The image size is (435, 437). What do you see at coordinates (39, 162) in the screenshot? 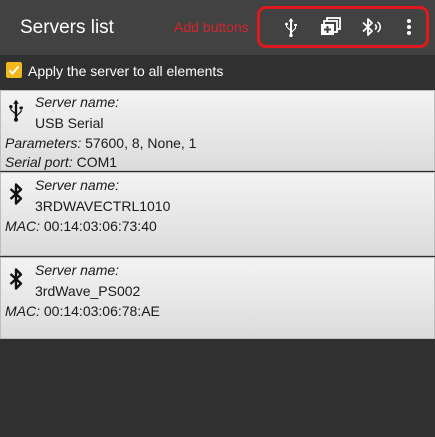
I see `serial-port-label: Serial port:` at bounding box center [39, 162].